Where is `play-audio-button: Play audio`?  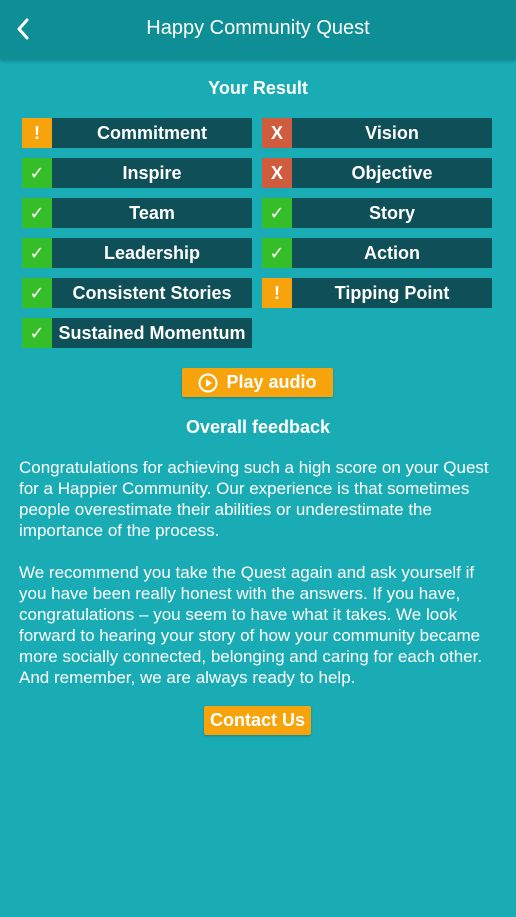 play-audio-button: Play audio is located at coordinates (257, 382).